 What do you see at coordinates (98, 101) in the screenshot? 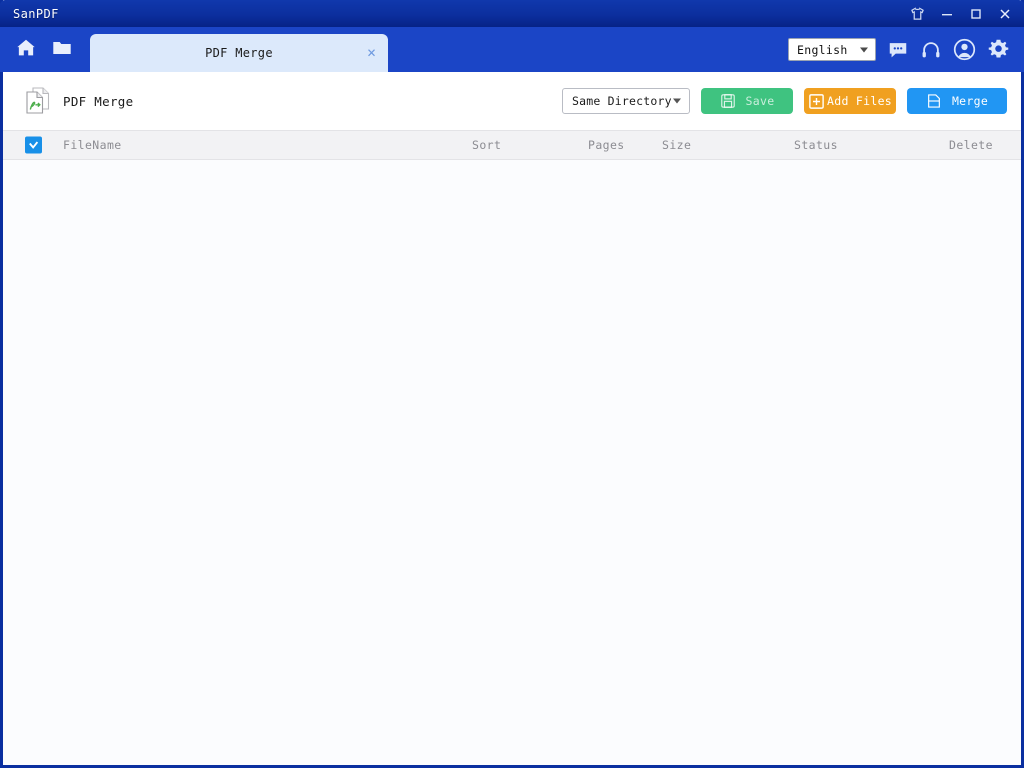
I see `page-title: PDF Merge` at bounding box center [98, 101].